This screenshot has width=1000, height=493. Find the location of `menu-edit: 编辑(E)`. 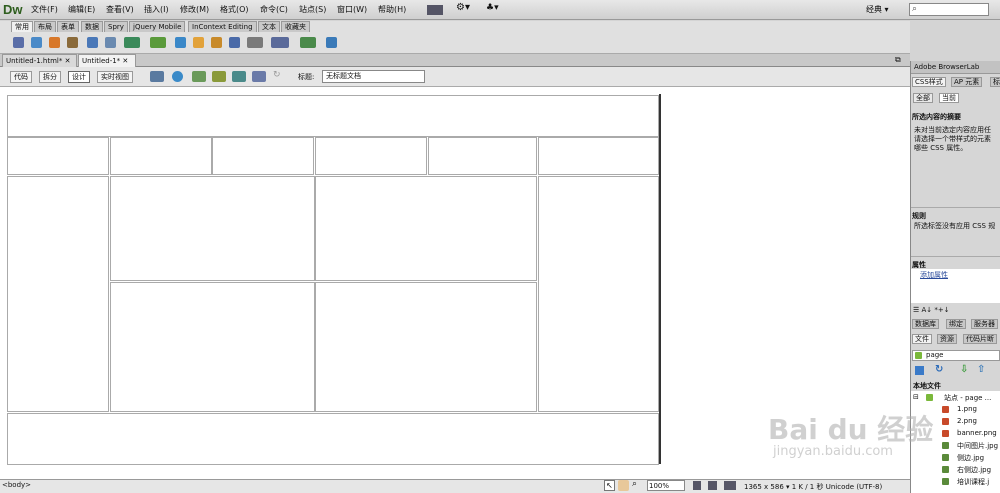

menu-edit: 编辑(E) is located at coordinates (81, 9).